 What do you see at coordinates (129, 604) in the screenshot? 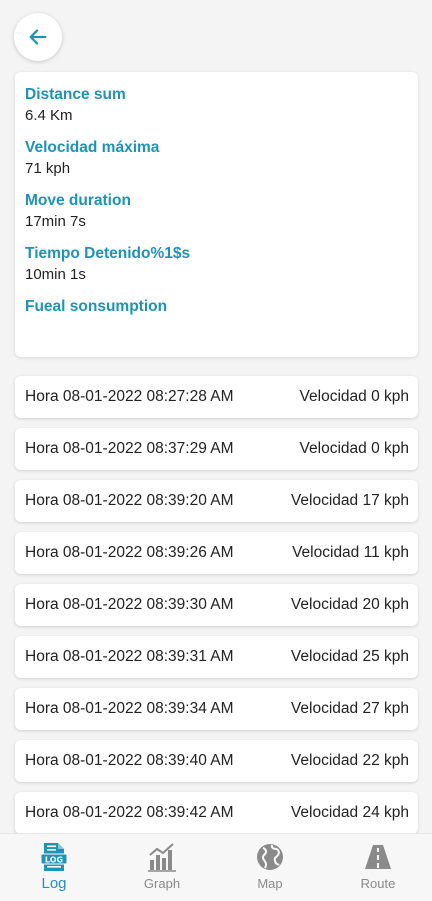
I see `log-time: Hora 08-01-2022 08:39:30 AM` at bounding box center [129, 604].